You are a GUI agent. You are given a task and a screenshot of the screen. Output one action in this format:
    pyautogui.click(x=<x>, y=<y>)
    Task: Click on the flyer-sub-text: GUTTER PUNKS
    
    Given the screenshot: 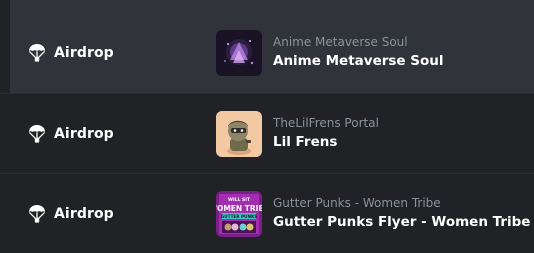 What is the action you would take?
    pyautogui.click(x=239, y=215)
    